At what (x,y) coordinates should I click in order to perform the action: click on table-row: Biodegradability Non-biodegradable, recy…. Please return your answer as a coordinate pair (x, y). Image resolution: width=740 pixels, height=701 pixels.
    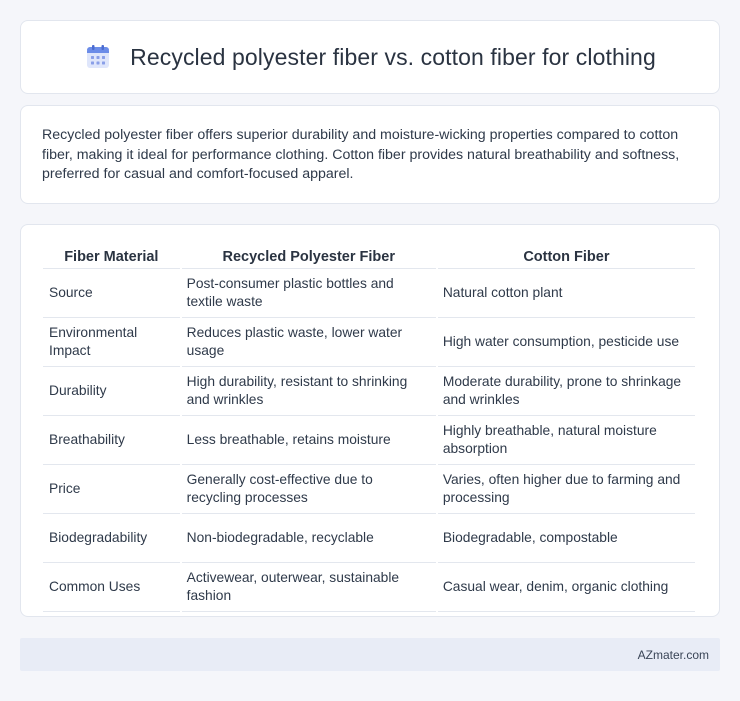
    Looking at the image, I should click on (369, 538).